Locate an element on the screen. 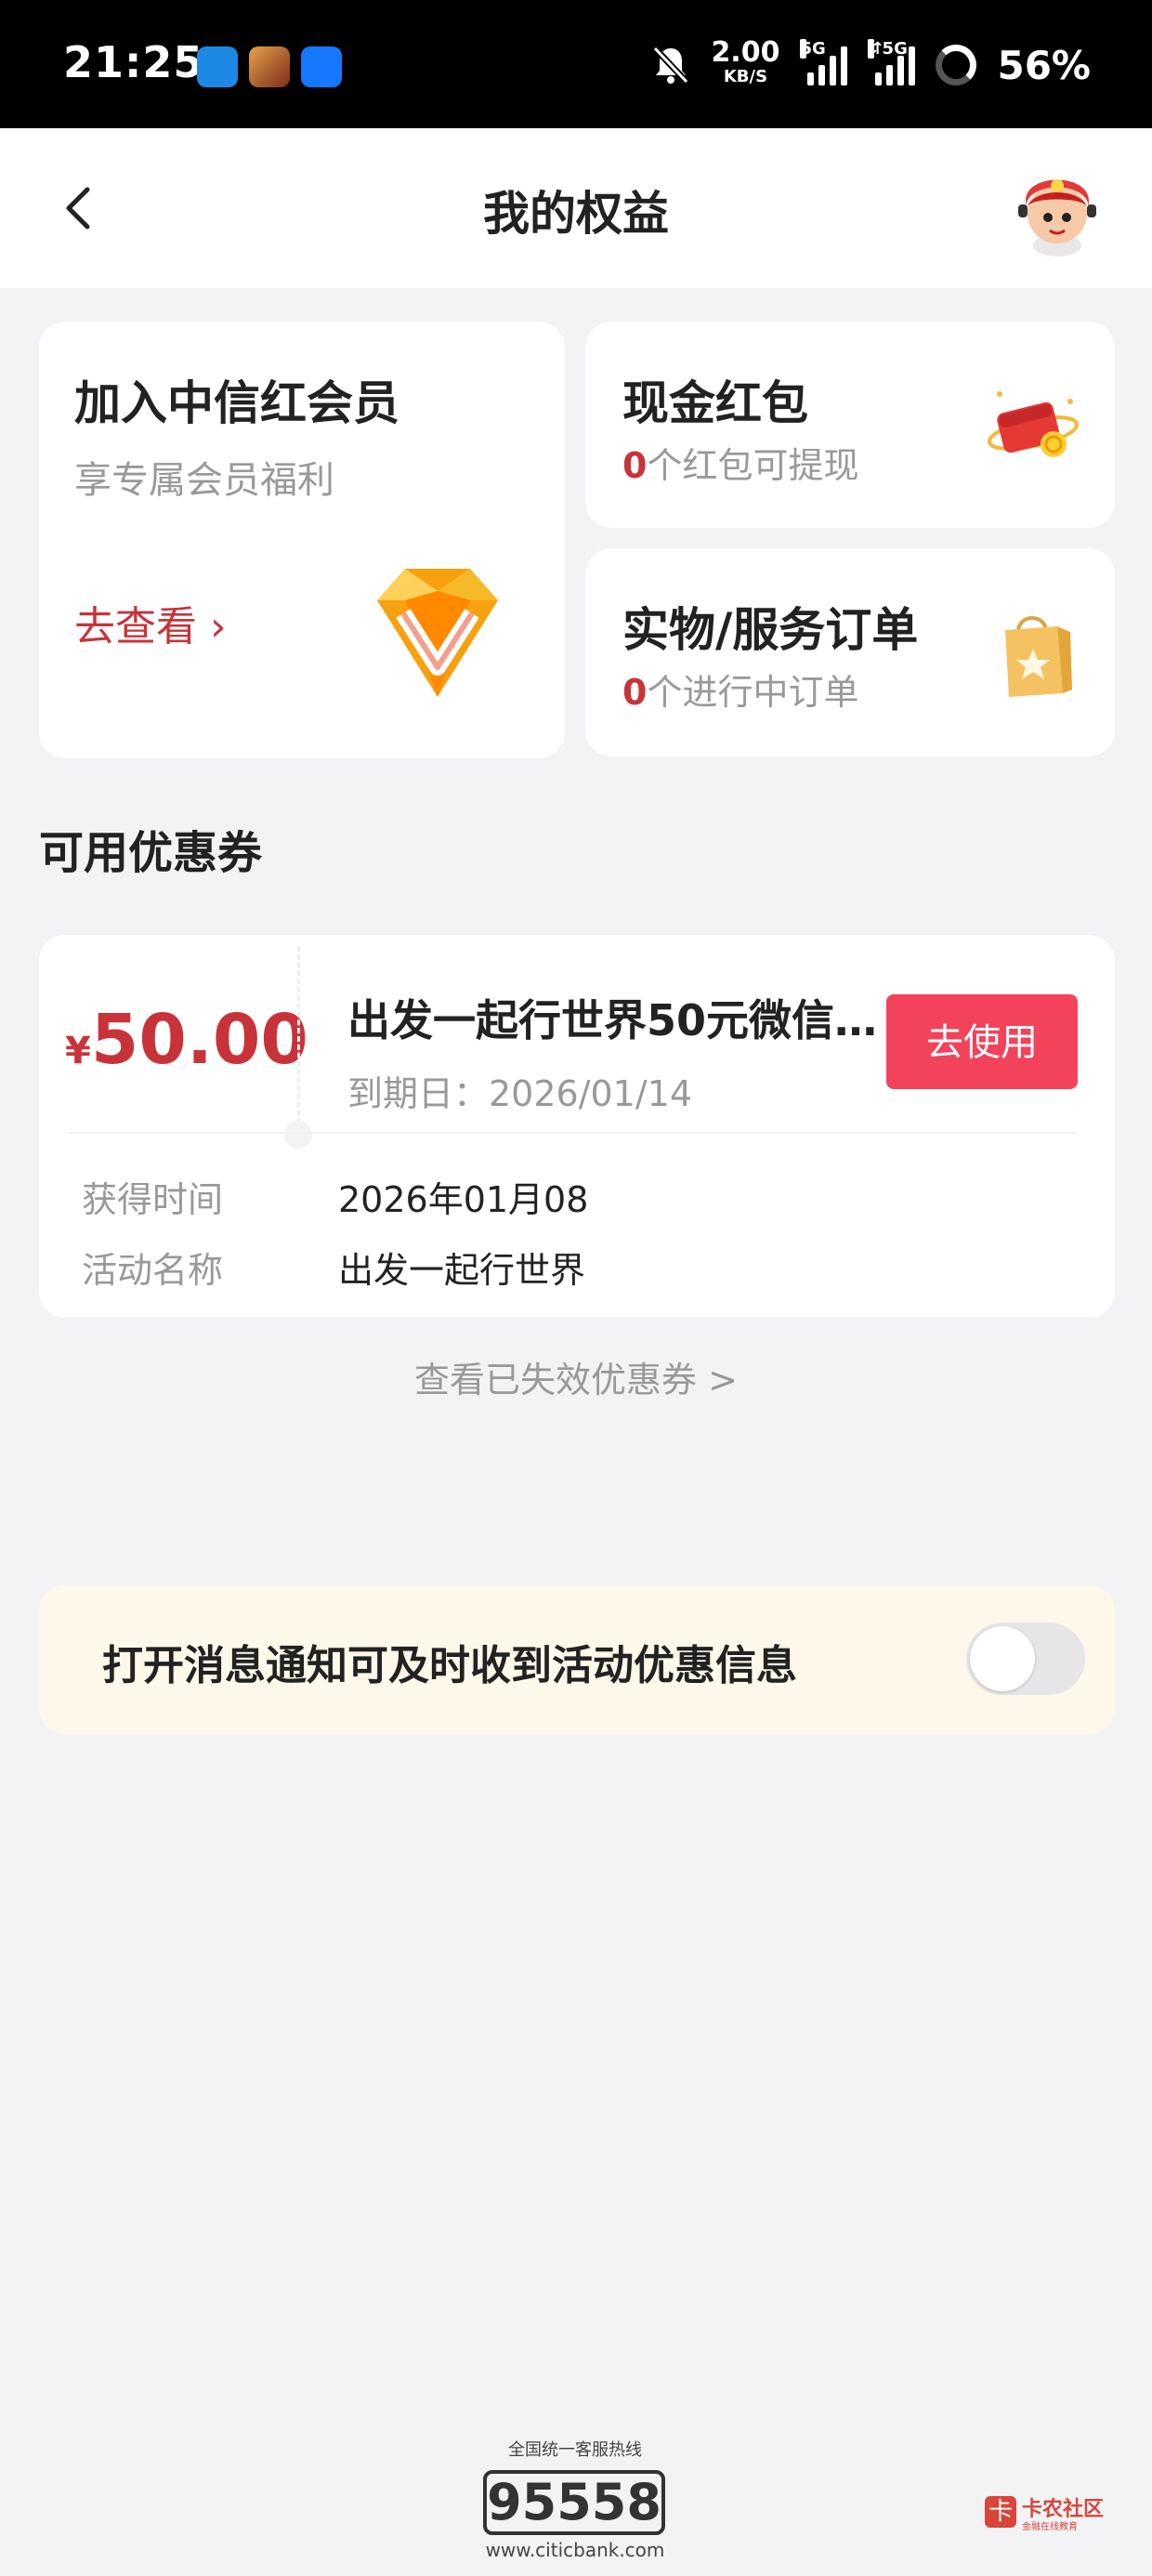 This screenshot has width=1152, height=2576. battery-percent: 56% is located at coordinates (1044, 65).